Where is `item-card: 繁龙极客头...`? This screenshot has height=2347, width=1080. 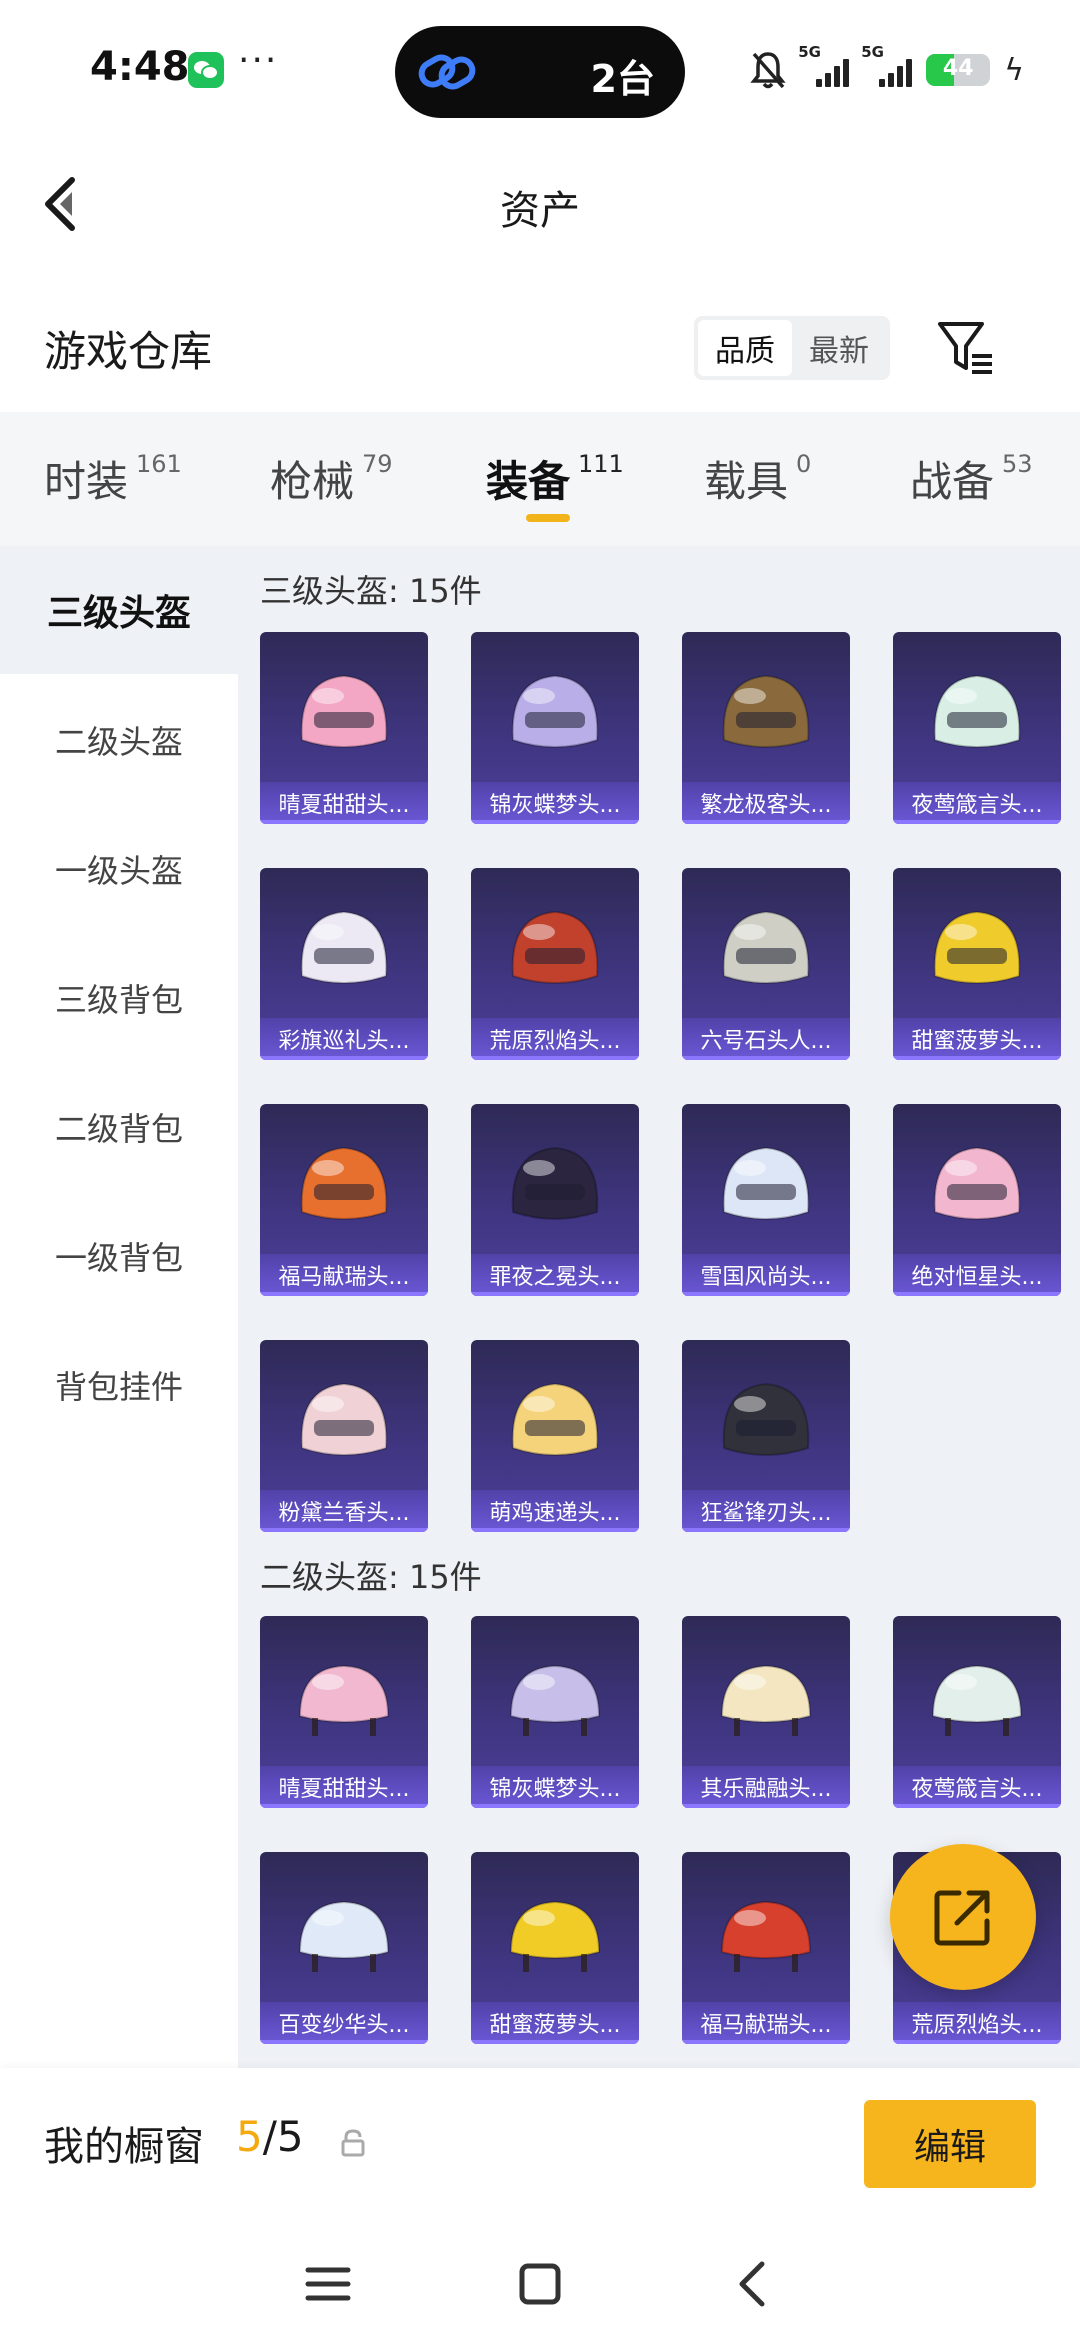
item-card: 繁龙极客头... is located at coordinates (766, 728).